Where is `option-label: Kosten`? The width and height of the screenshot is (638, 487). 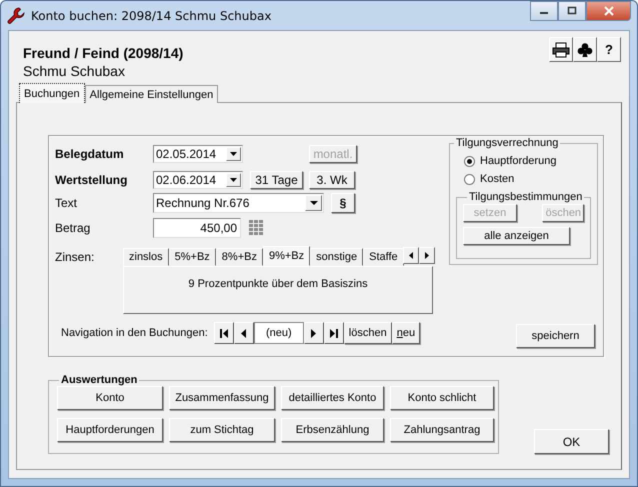
option-label: Kosten is located at coordinates (497, 179).